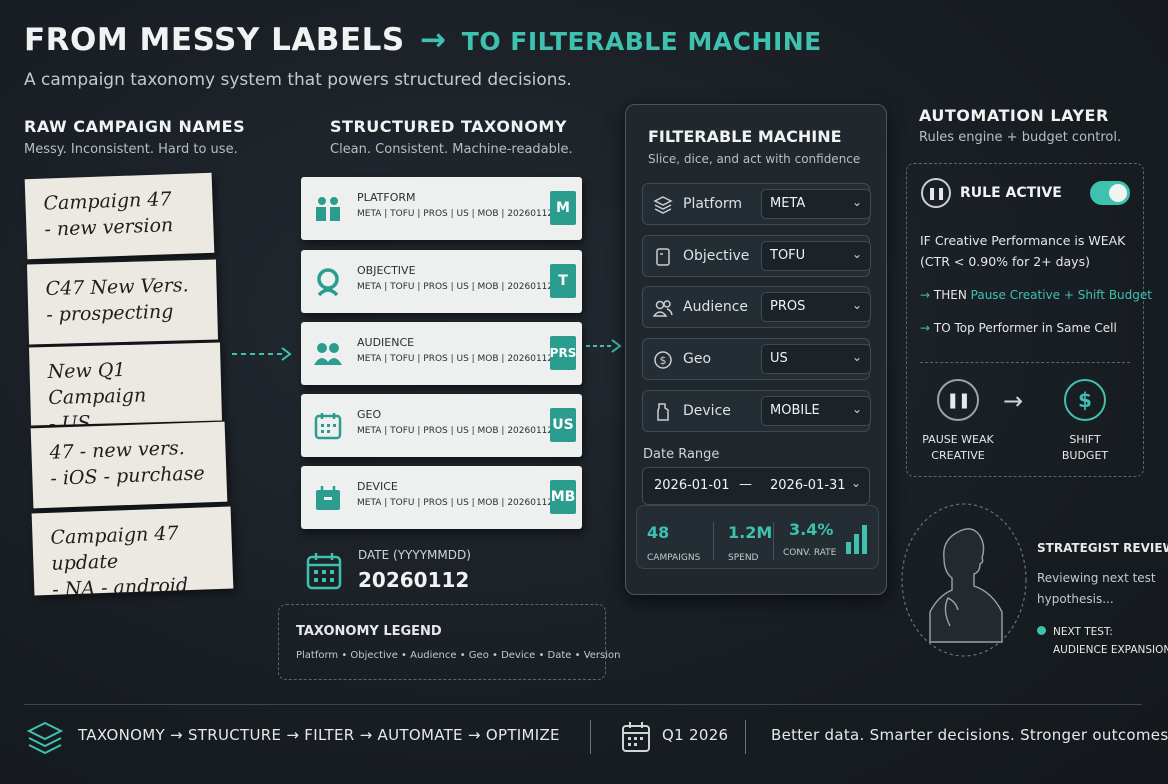 This screenshot has height=784, width=1168. I want to click on raw-heading: RAW CAMPAIGN NAMES, so click(135, 126).